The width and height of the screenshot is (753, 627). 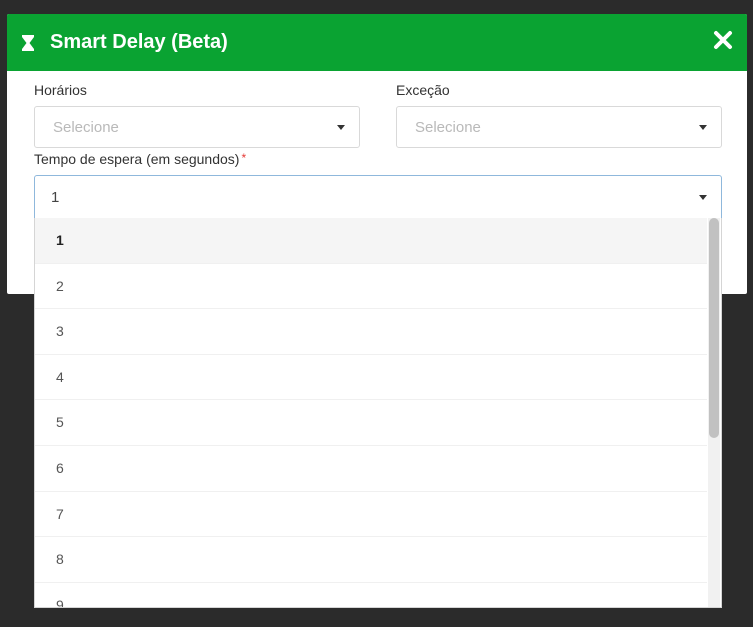 What do you see at coordinates (371, 515) in the screenshot?
I see `dropdown-option: 7` at bounding box center [371, 515].